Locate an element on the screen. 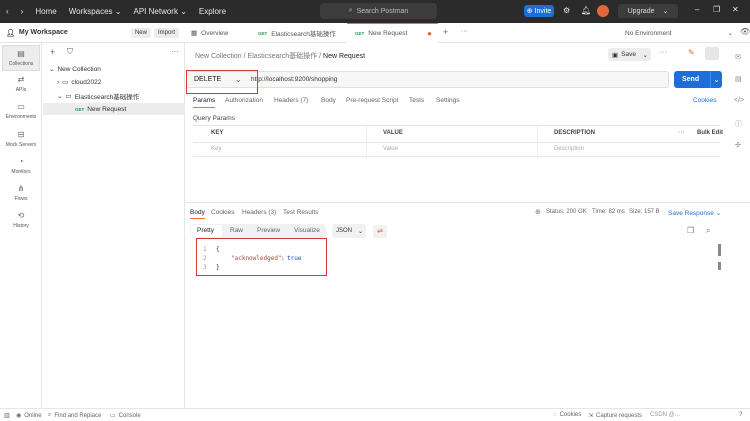 The width and height of the screenshot is (750, 421). bell-icon: 🔔︎ is located at coordinates (586, 10).